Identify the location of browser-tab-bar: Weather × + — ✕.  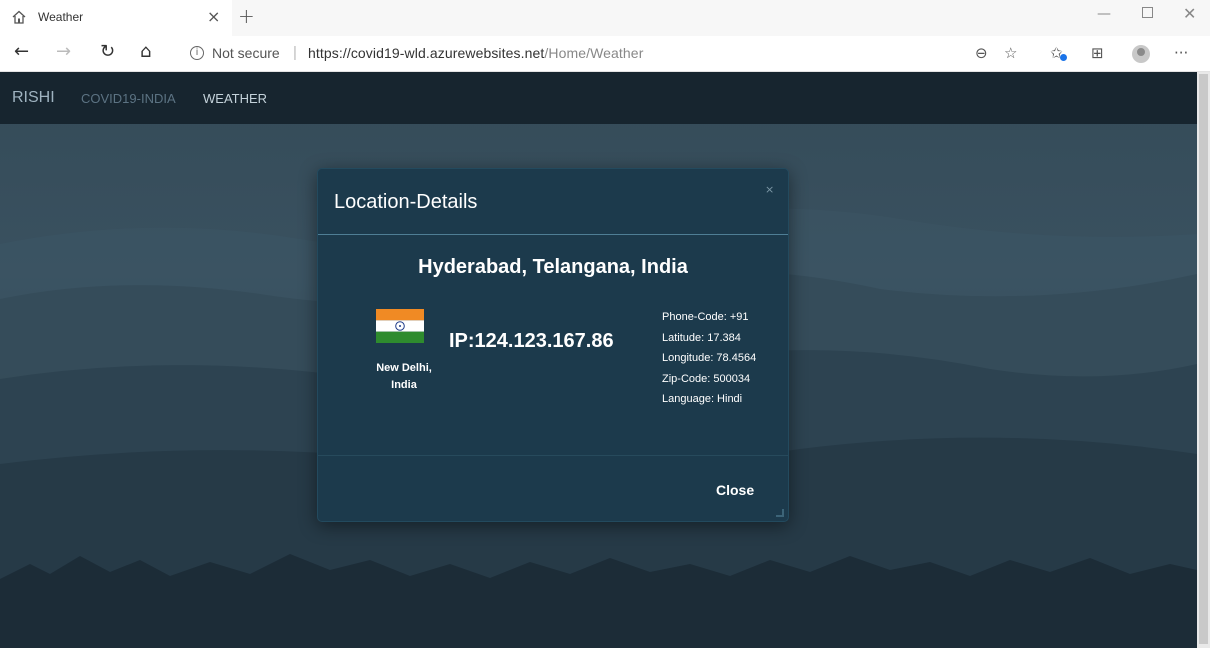
(605, 18).